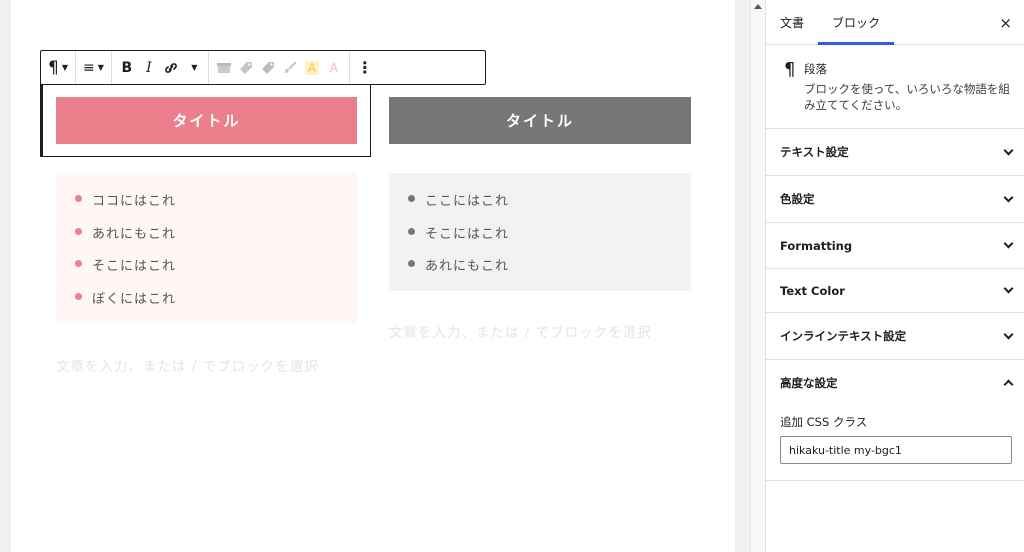 The height and width of the screenshot is (552, 1024). Describe the element at coordinates (809, 383) in the screenshot. I see `panel-title: 高度な設定` at that location.